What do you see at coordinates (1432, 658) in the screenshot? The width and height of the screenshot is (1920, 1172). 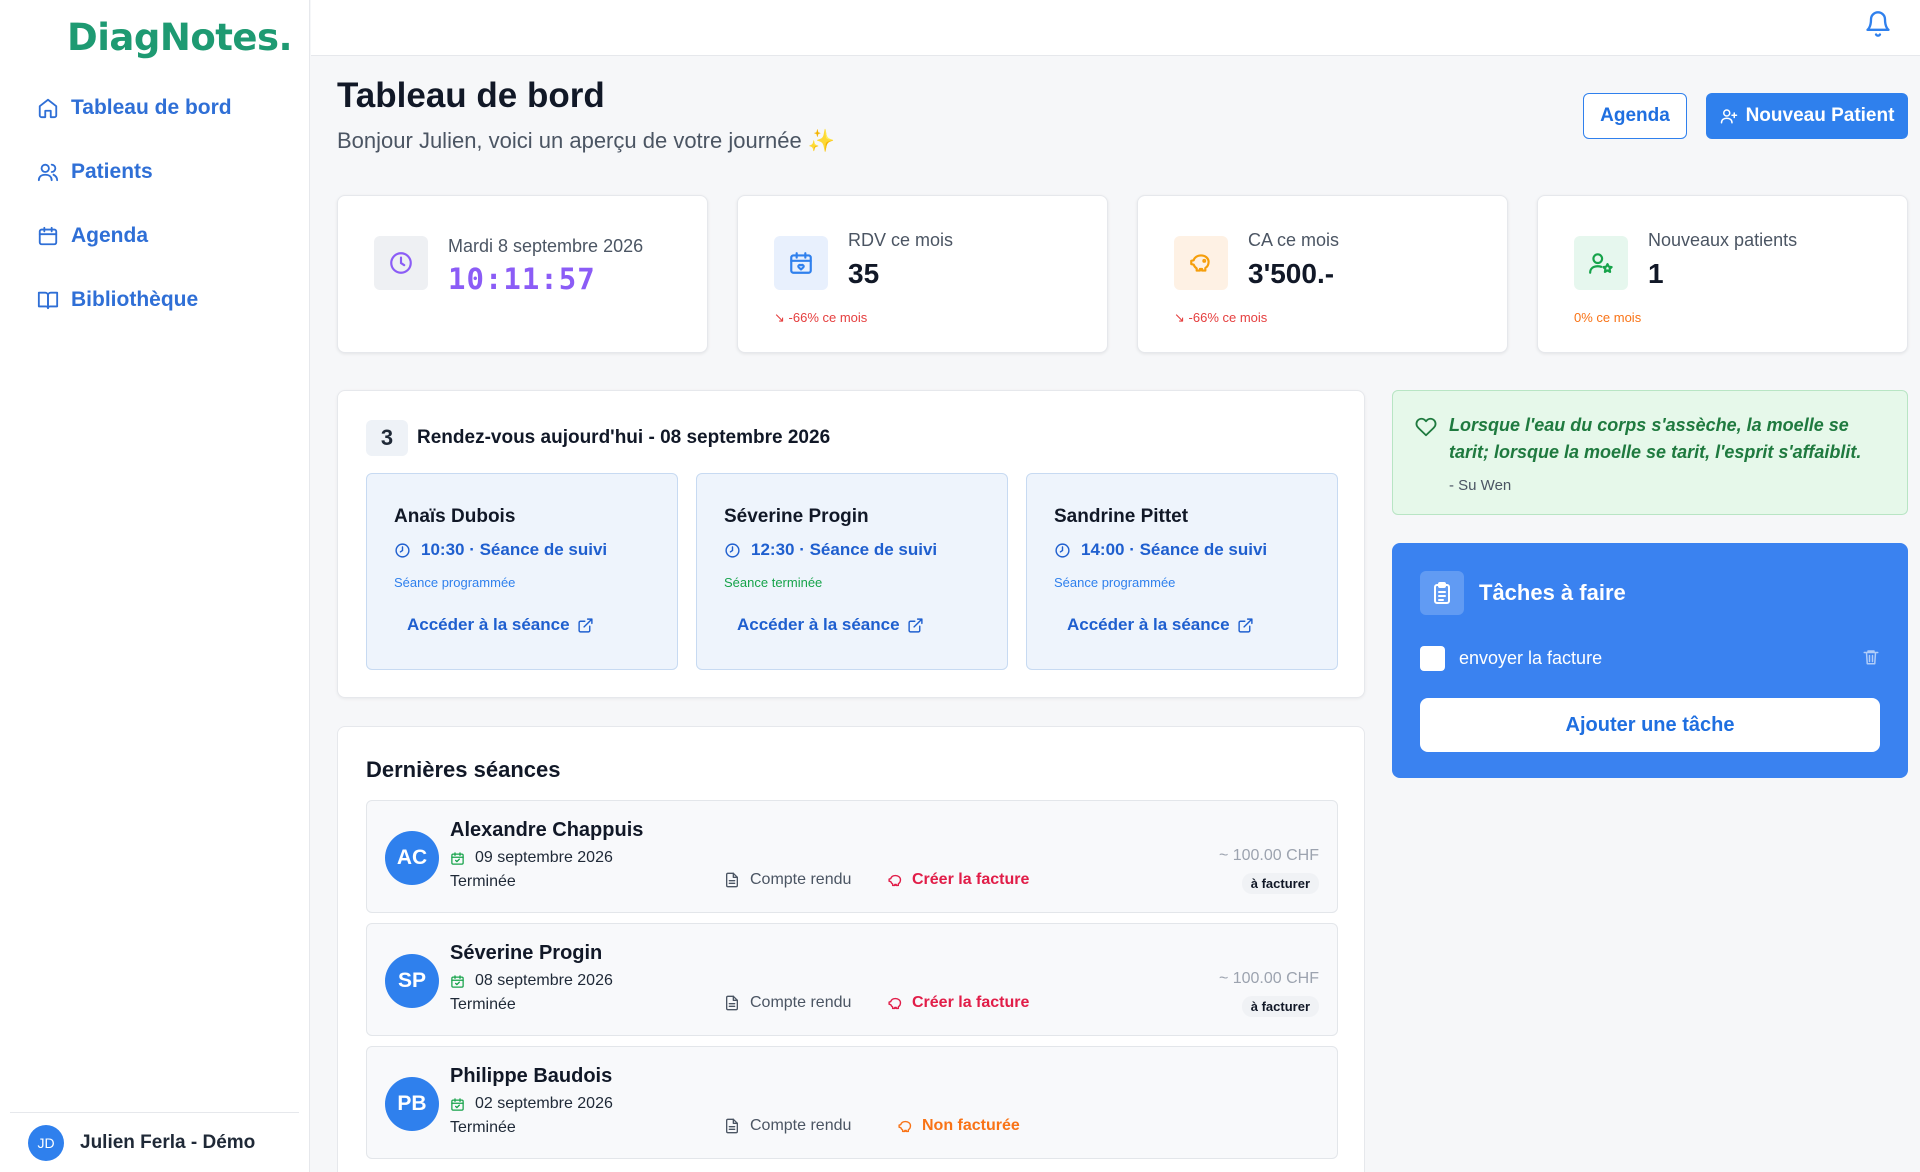 I see `task-checkbox` at bounding box center [1432, 658].